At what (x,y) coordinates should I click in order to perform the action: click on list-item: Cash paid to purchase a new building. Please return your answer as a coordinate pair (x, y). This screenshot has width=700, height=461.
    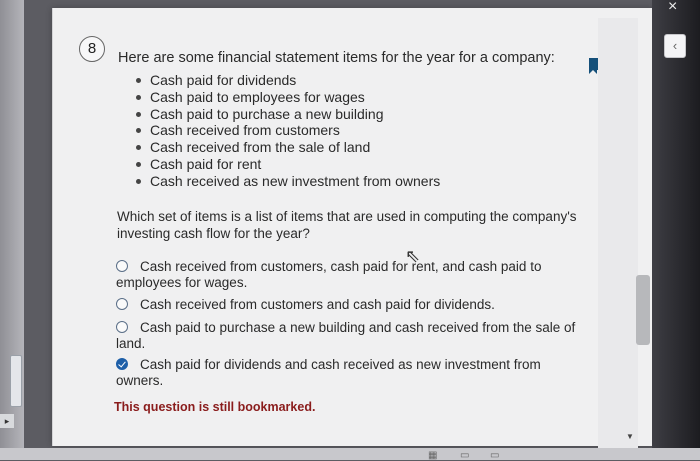
    Looking at the image, I should click on (286, 114).